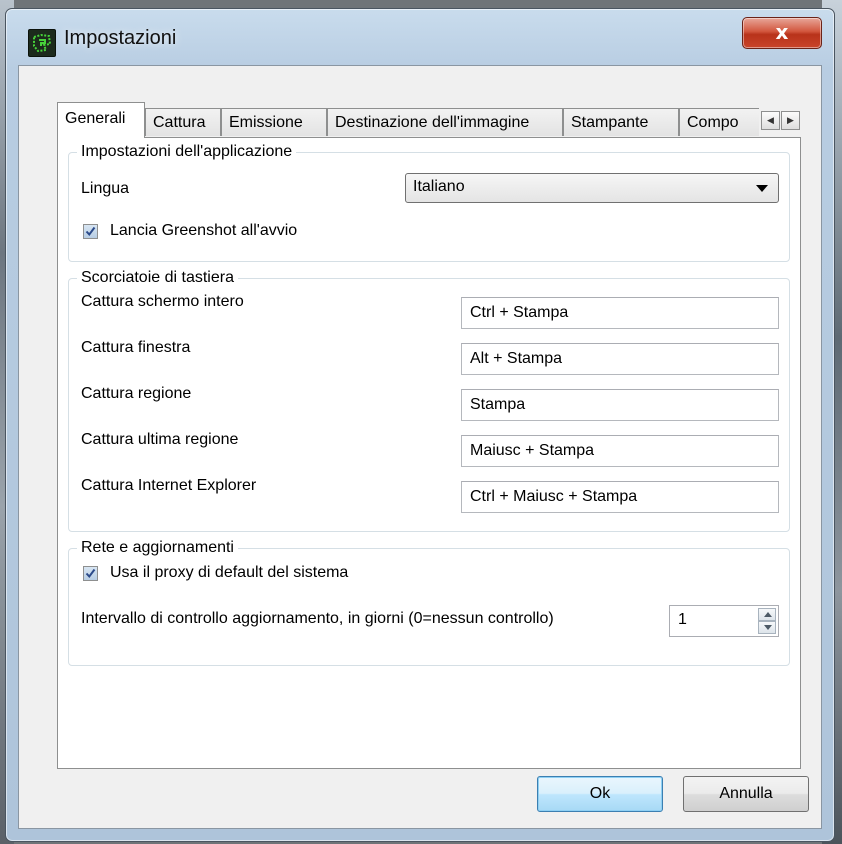 The width and height of the screenshot is (842, 844). What do you see at coordinates (157, 548) in the screenshot?
I see `group-network-legend: Rete e aggiornamenti` at bounding box center [157, 548].